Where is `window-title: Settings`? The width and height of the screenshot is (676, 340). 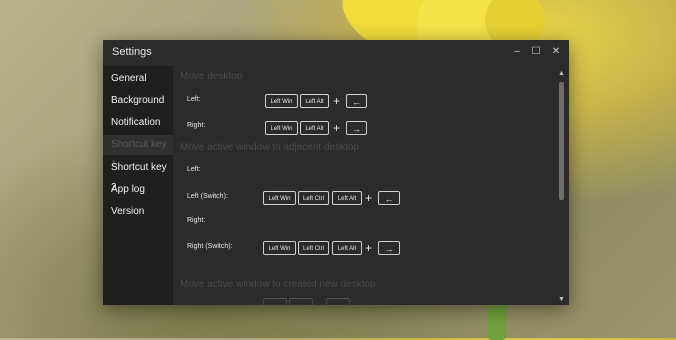 window-title: Settings is located at coordinates (132, 52).